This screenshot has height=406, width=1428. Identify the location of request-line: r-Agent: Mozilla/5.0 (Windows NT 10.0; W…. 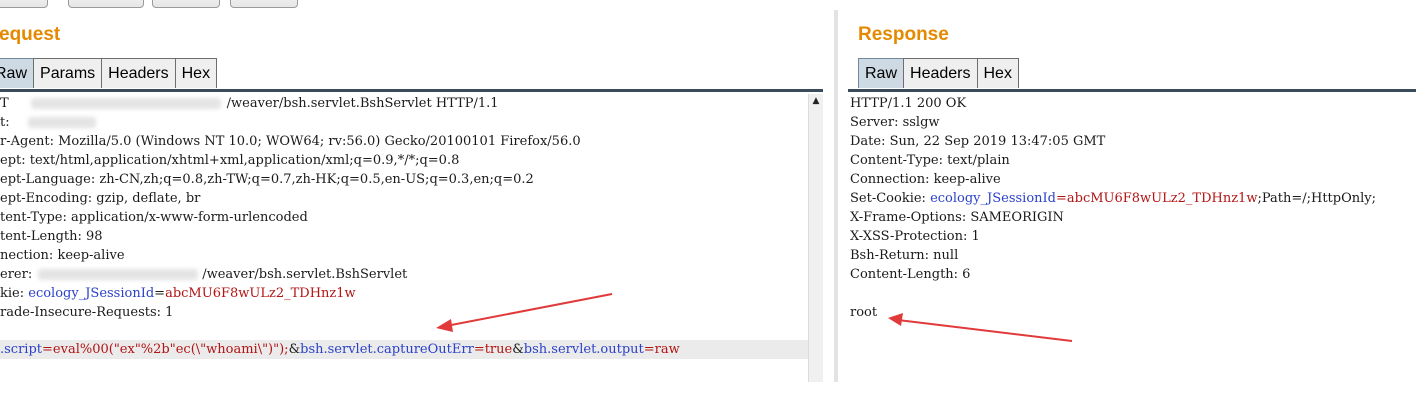
(290, 141).